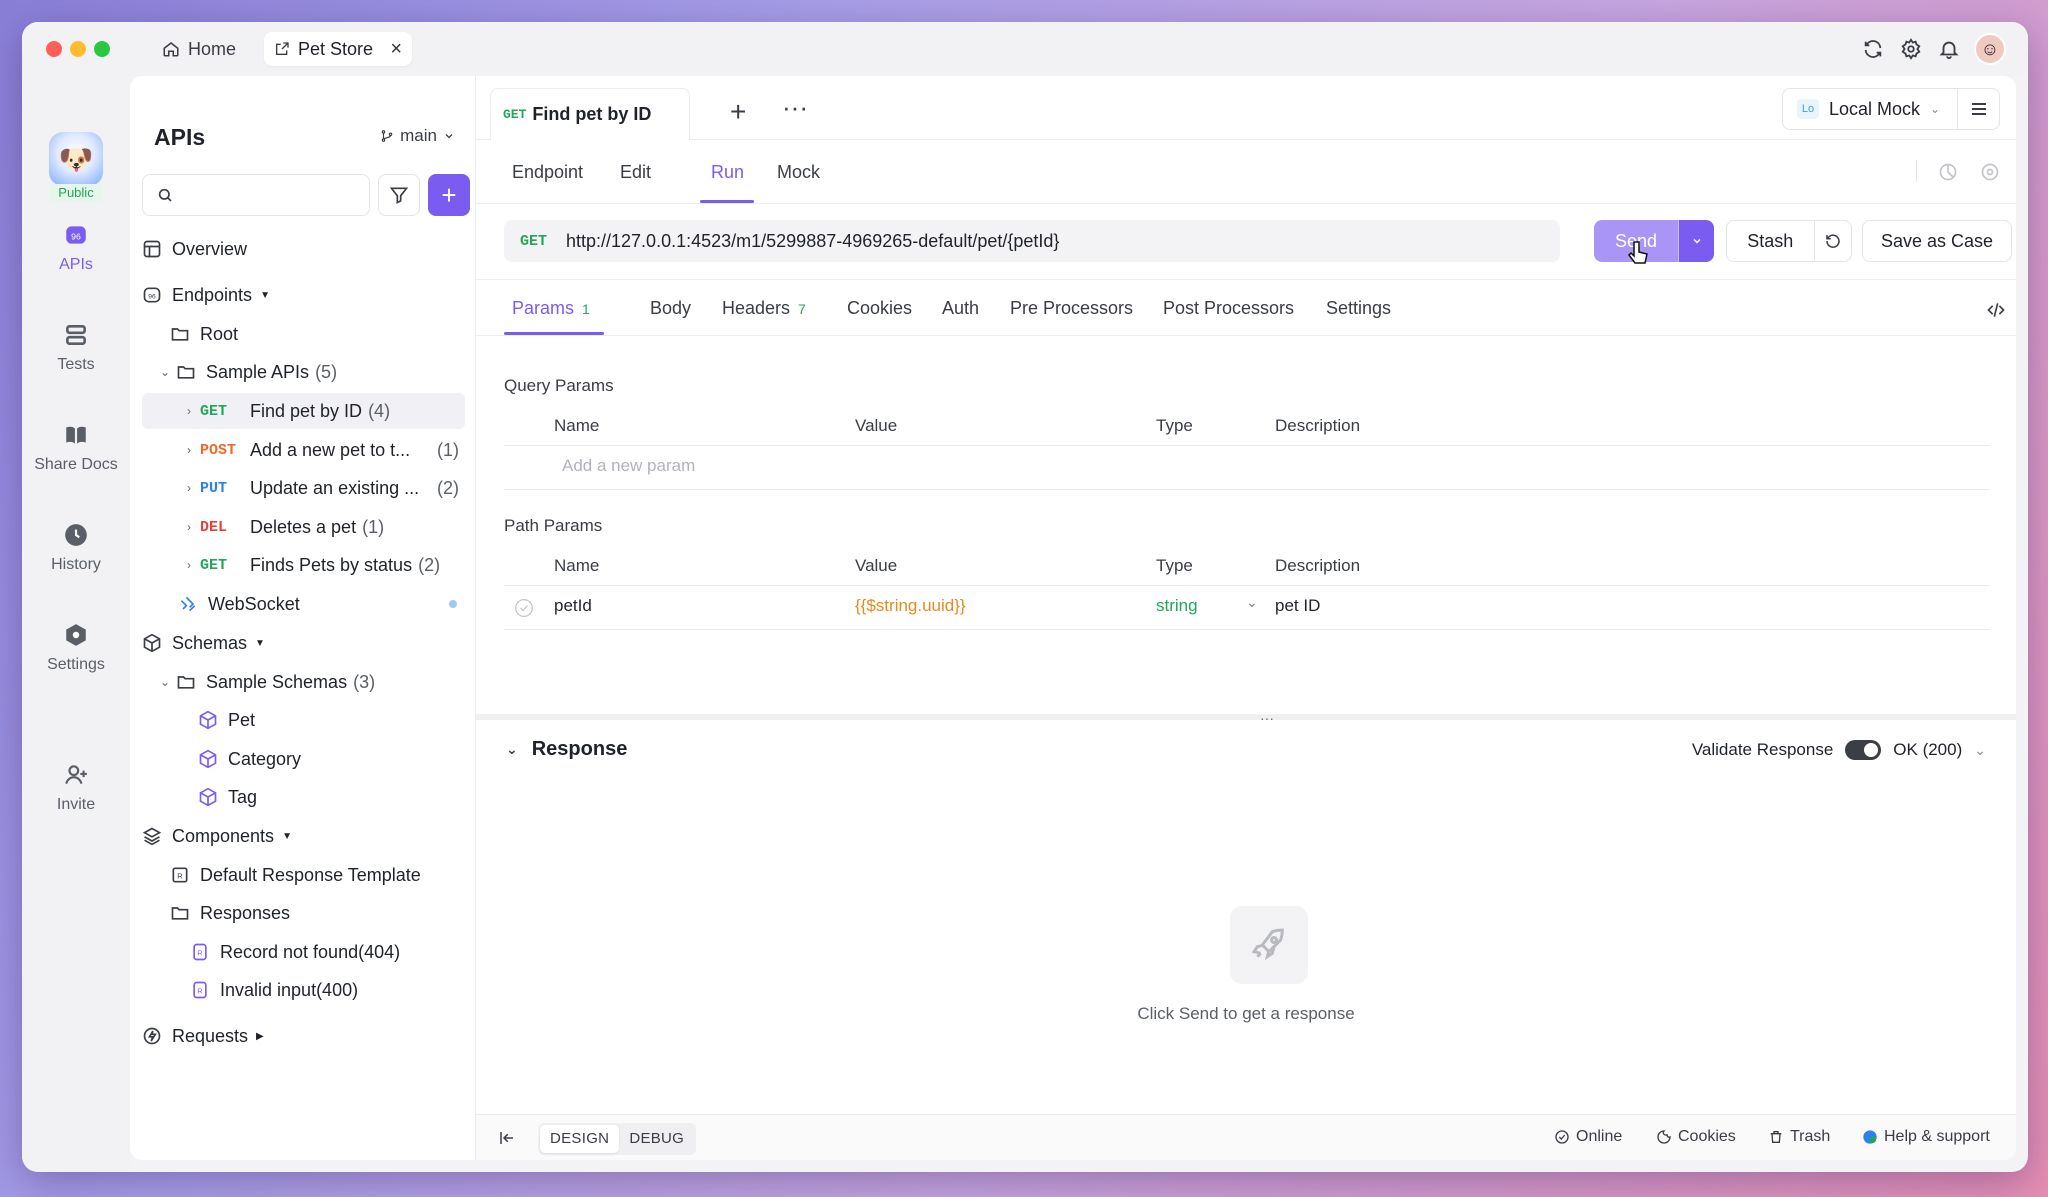 Image resolution: width=2048 pixels, height=1197 pixels. What do you see at coordinates (1990, 49) in the screenshot?
I see `avatar: ☺` at bounding box center [1990, 49].